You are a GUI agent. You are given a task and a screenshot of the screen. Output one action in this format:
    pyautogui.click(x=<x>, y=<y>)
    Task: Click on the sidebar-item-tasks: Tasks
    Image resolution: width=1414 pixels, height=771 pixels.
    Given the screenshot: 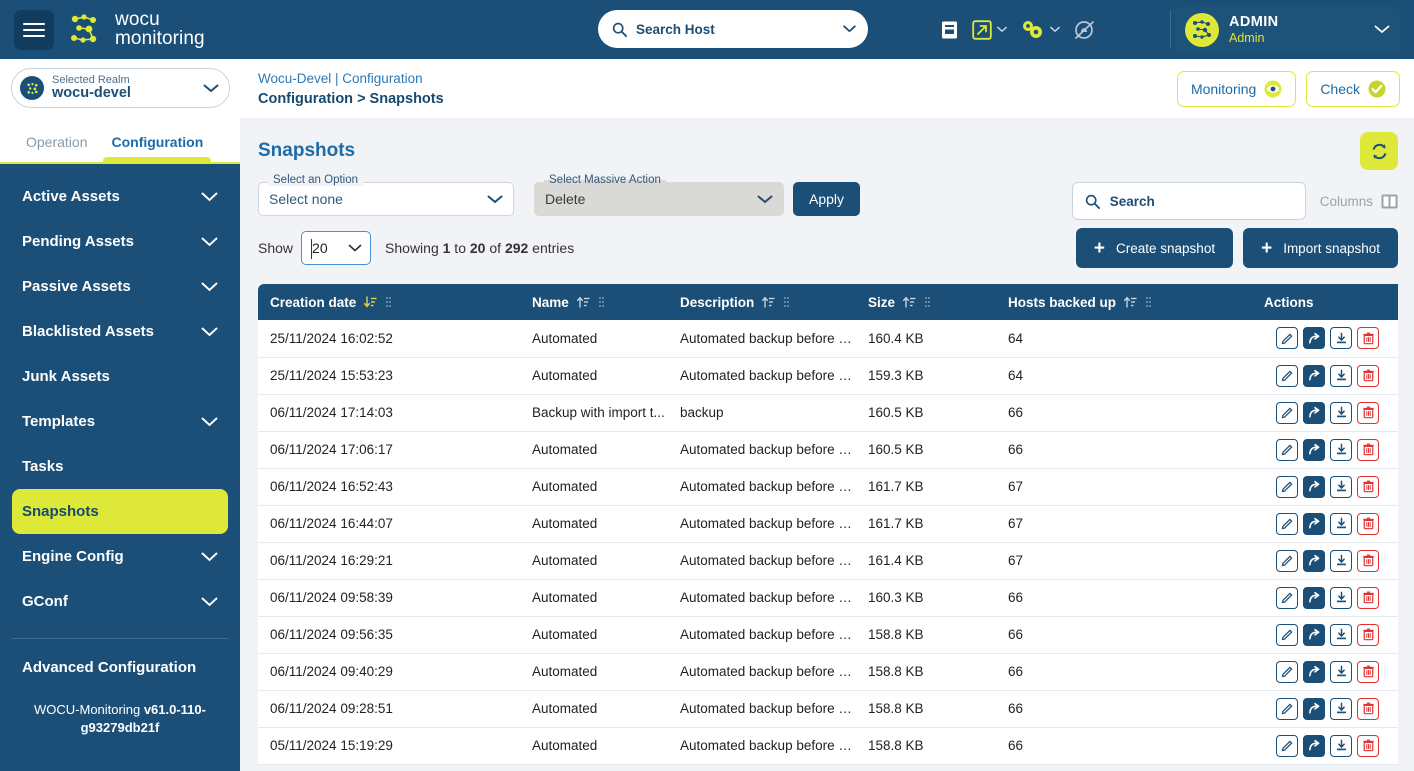 What is the action you would take?
    pyautogui.click(x=120, y=466)
    